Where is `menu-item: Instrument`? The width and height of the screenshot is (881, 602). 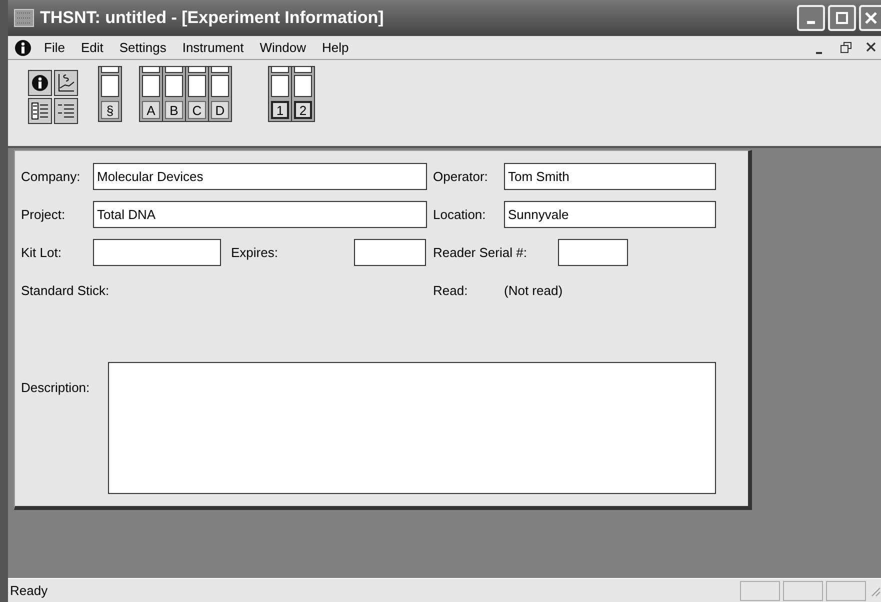
menu-item: Instrument is located at coordinates (213, 48).